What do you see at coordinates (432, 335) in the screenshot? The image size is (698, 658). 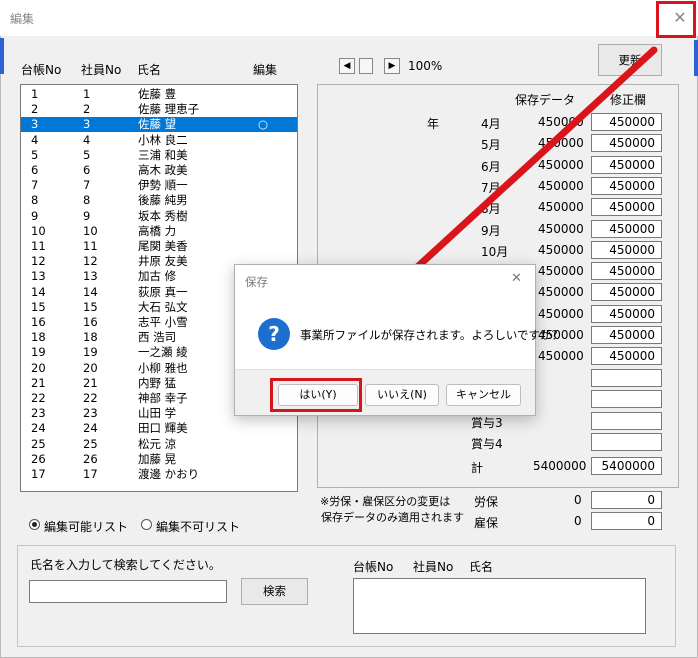 I see `dialog-message: 事業所ファイルが保存されます。よろしいですか？` at bounding box center [432, 335].